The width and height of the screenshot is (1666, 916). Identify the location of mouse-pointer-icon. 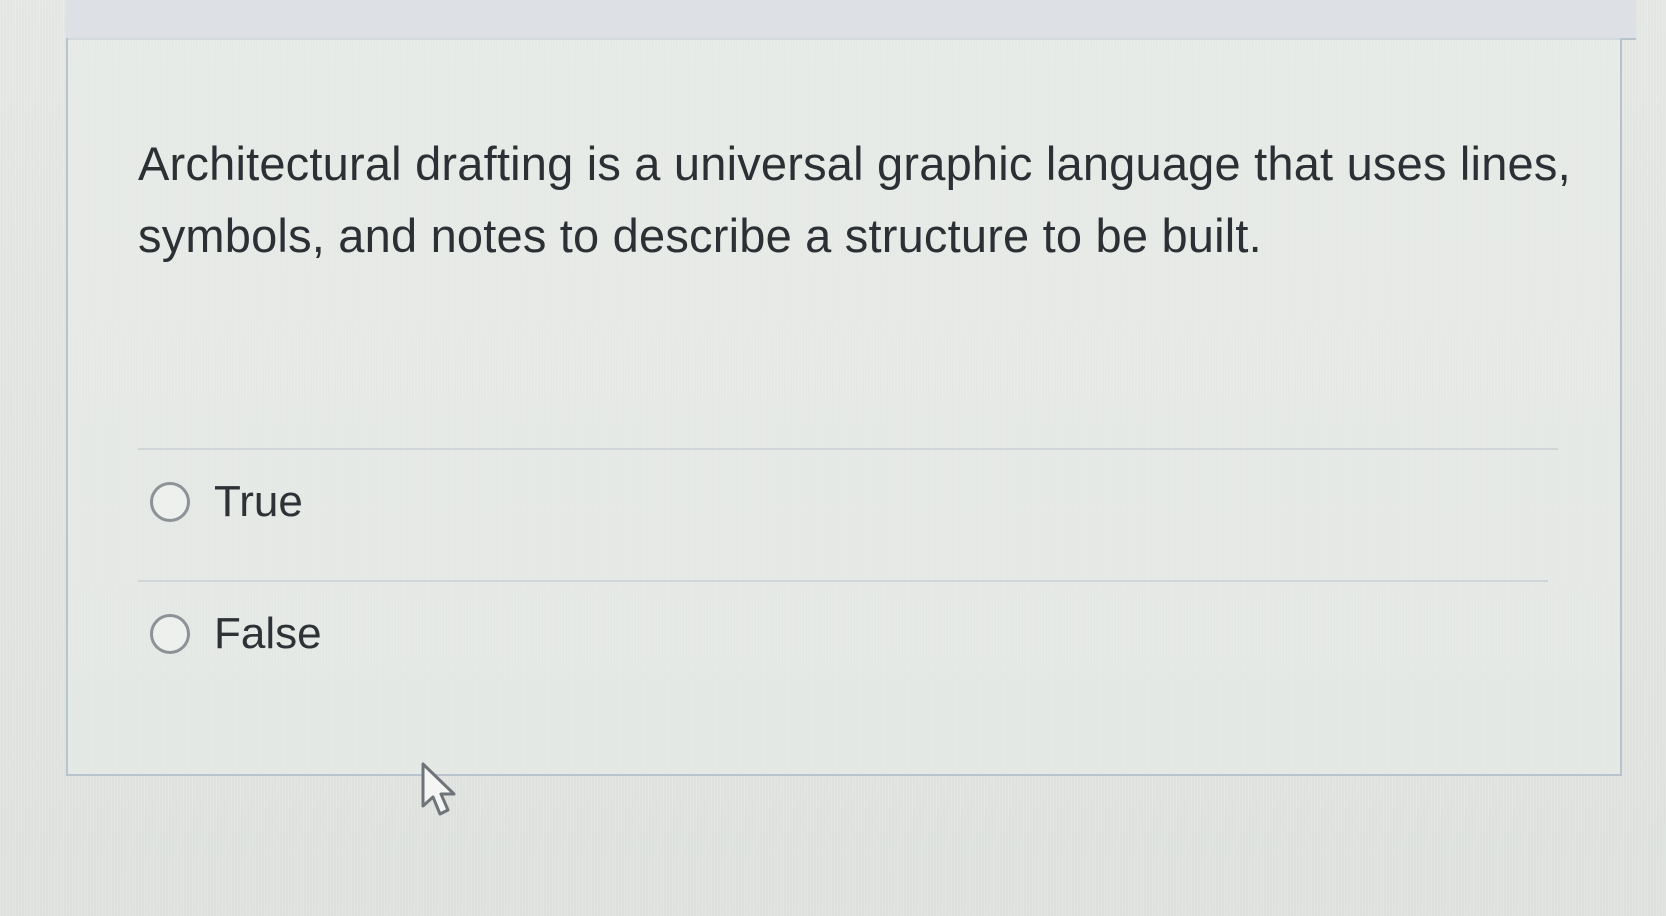
(438, 789).